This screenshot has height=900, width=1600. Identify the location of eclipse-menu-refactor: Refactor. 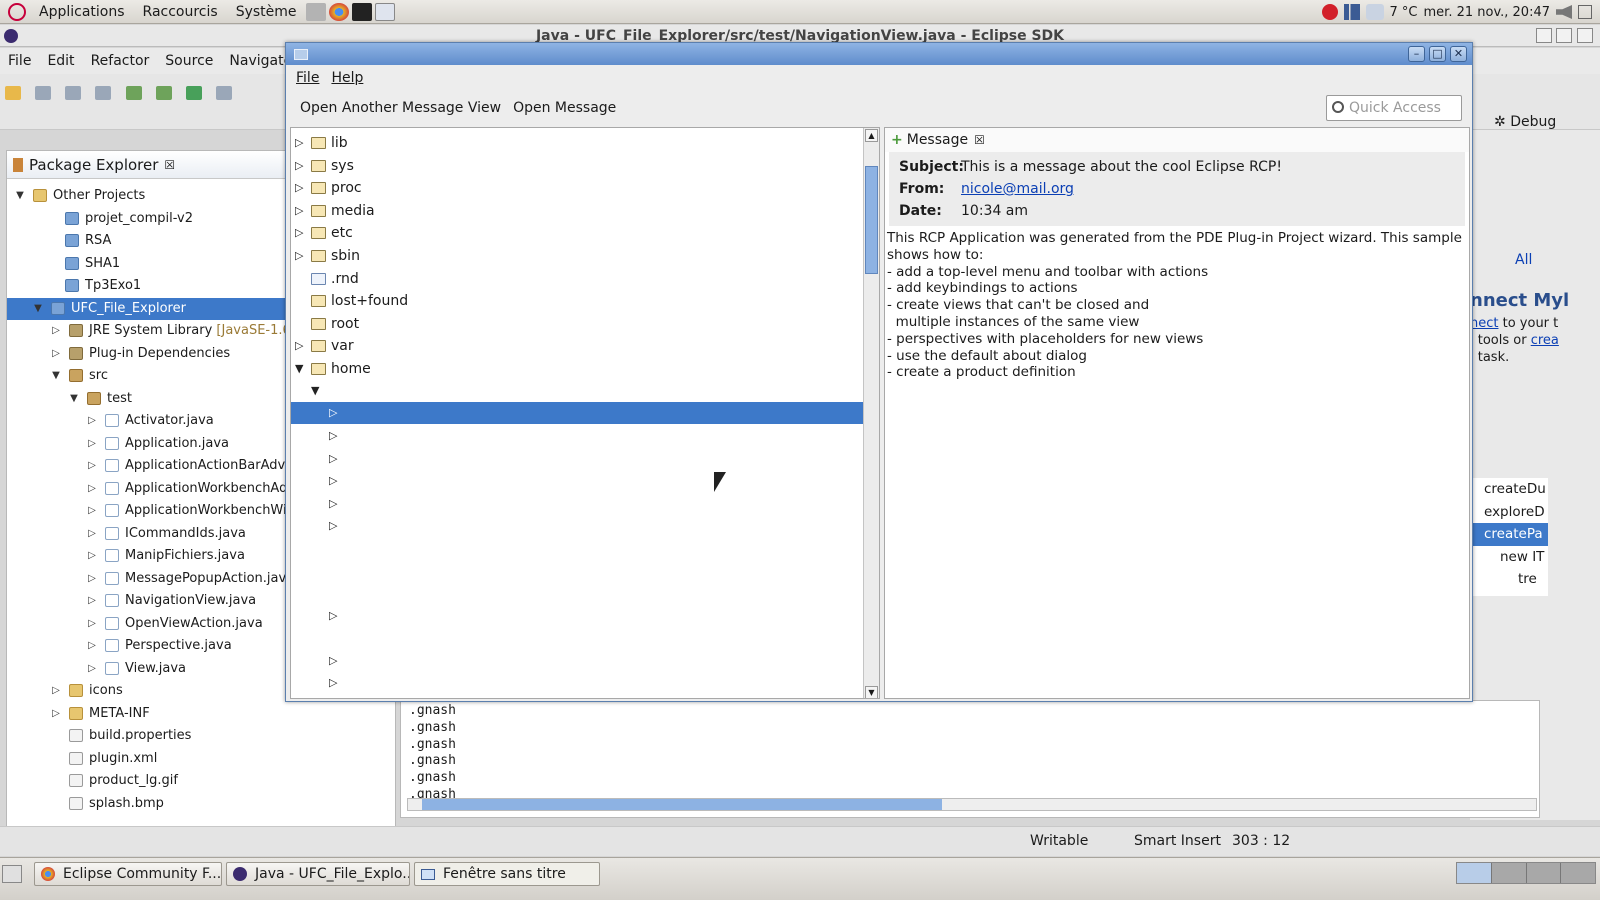
(120, 61).